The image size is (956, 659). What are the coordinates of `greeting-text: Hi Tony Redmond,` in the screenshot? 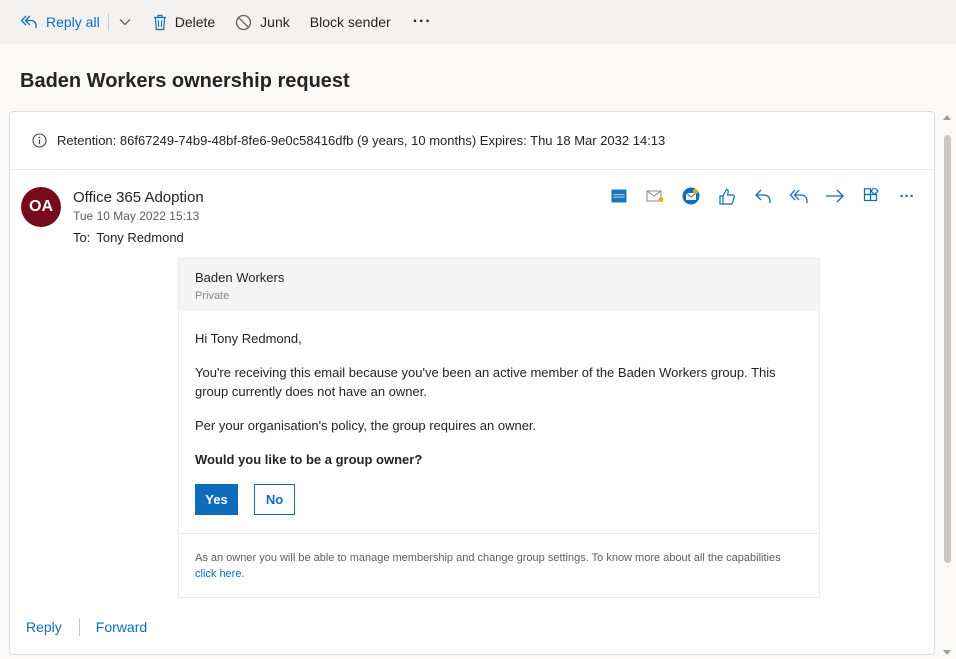 It's located at (248, 338).